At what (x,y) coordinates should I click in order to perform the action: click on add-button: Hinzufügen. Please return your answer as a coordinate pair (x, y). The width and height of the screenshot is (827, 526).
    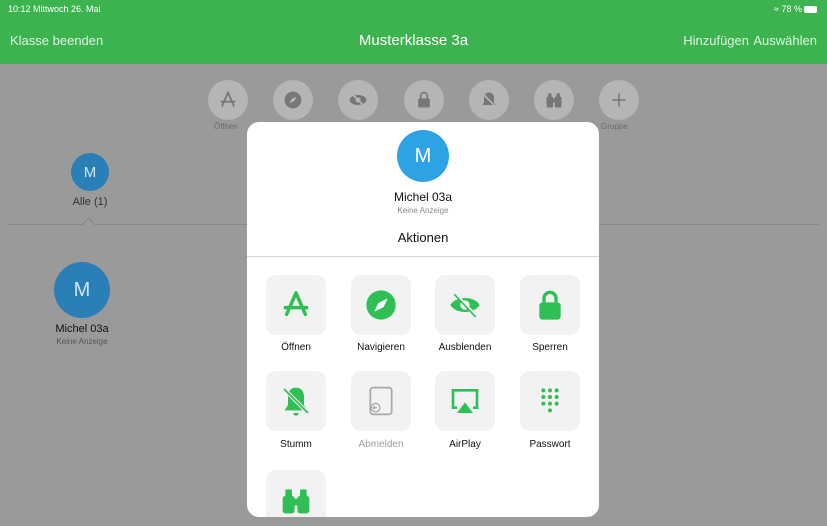
    Looking at the image, I should click on (716, 40).